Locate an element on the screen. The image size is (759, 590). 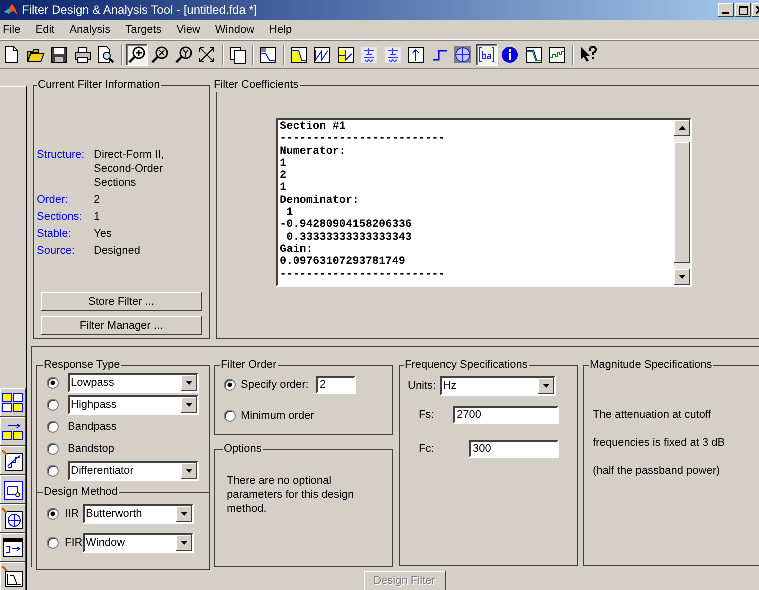
coefficient-line: -0.94280904158206336 is located at coordinates (347, 225).